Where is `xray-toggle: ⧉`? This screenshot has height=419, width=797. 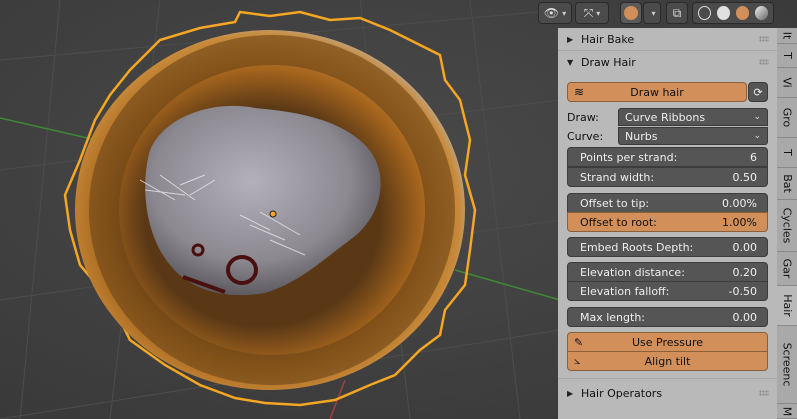
xray-toggle: ⧉ is located at coordinates (677, 13).